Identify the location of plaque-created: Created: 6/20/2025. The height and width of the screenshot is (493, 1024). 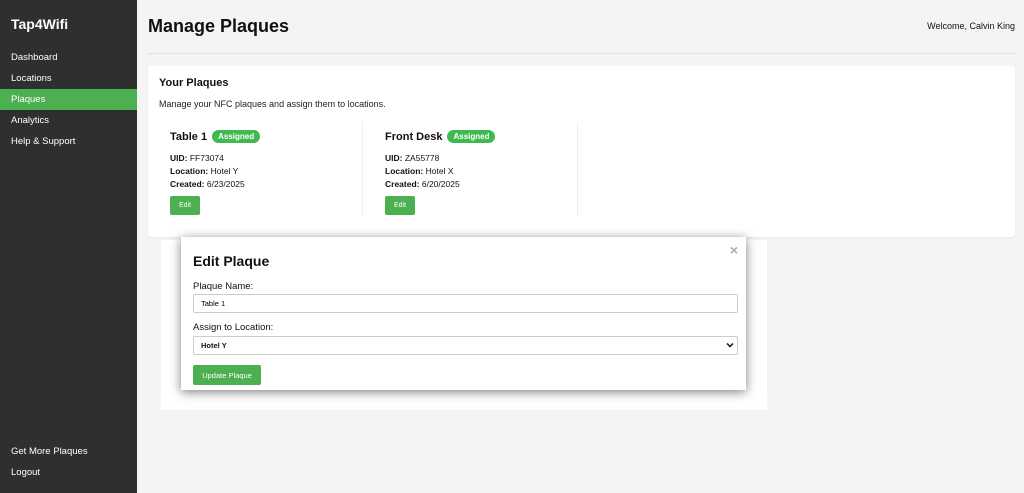
(422, 184).